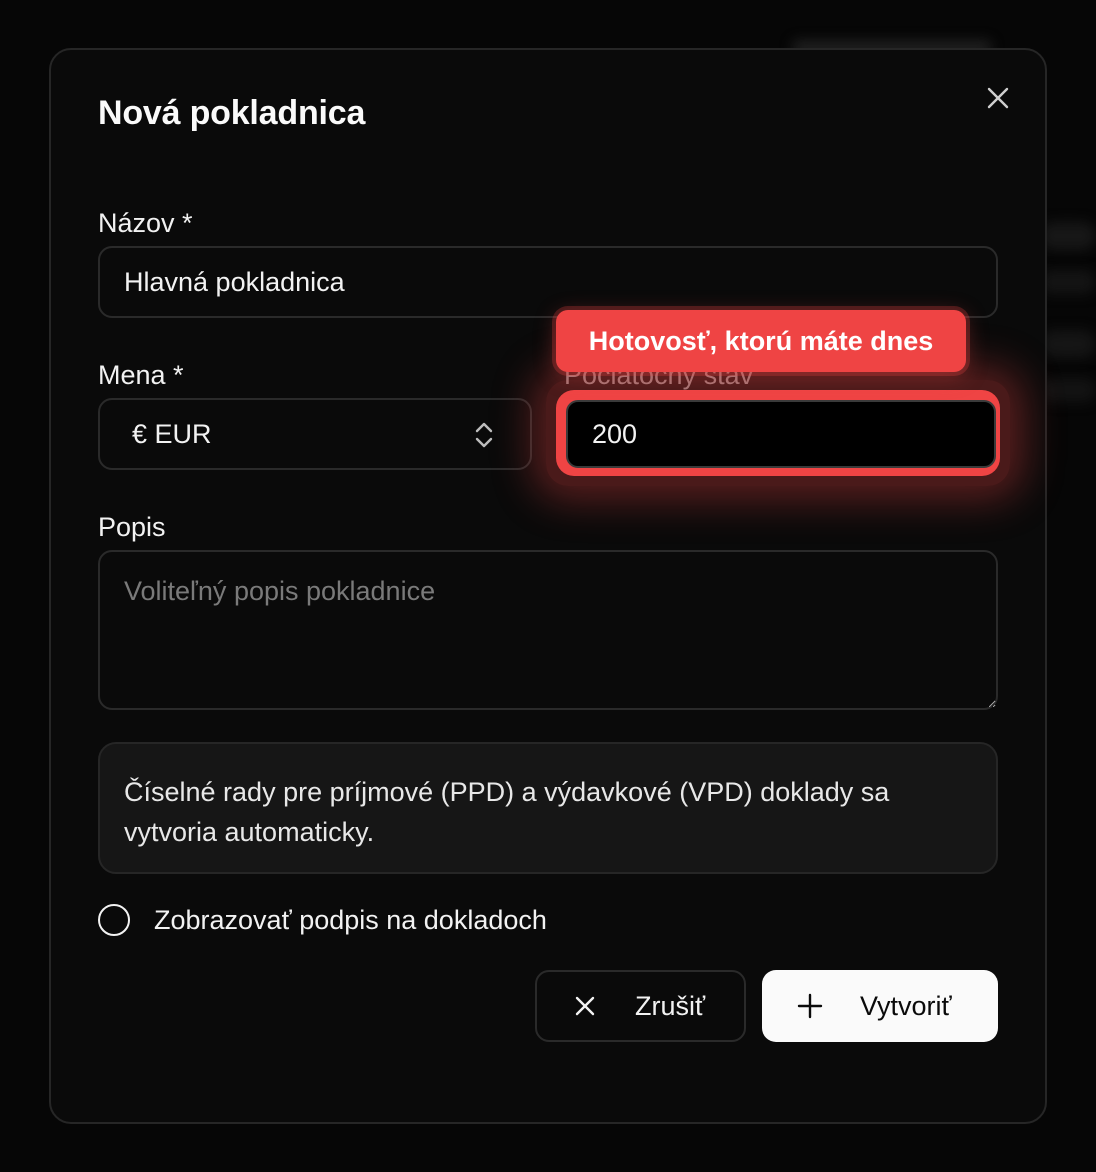  What do you see at coordinates (781, 434) in the screenshot?
I see `initial-balance-input` at bounding box center [781, 434].